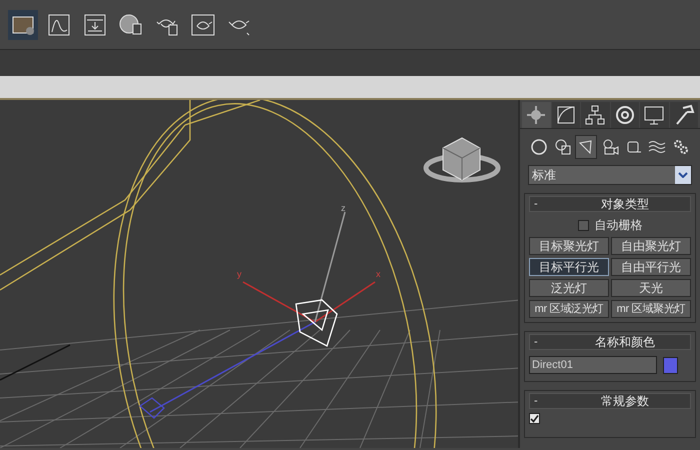 Image resolution: width=700 pixels, height=450 pixels. I want to click on schematic-icon, so click(95, 25).